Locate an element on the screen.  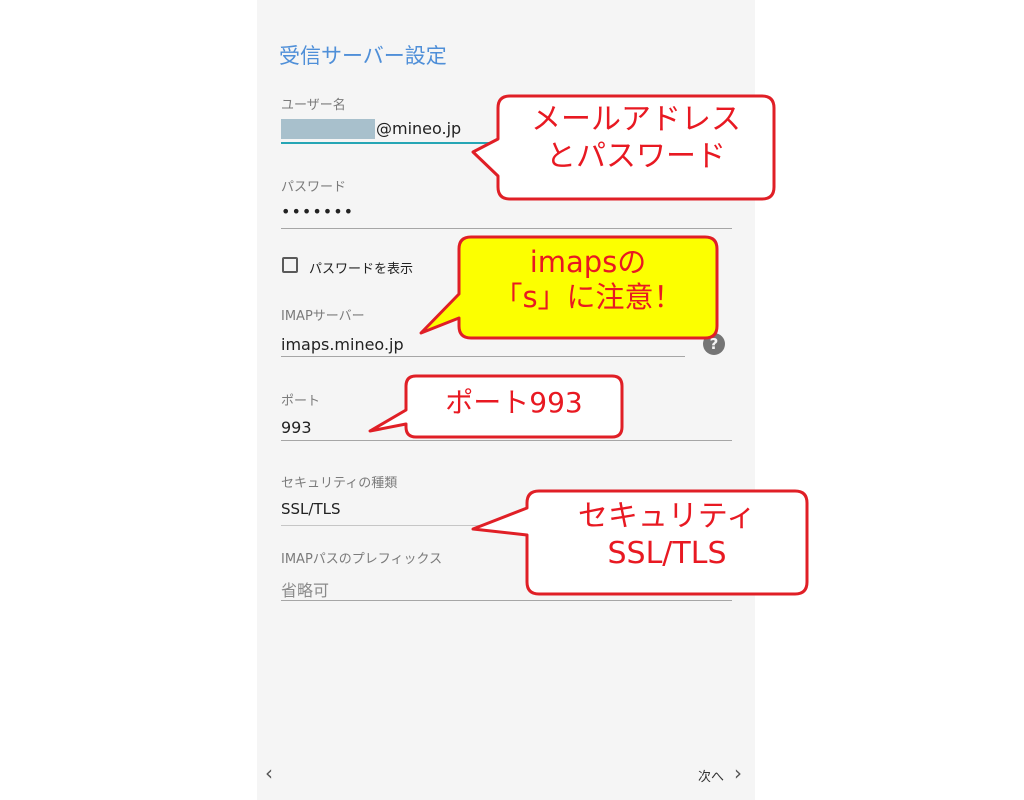
password-value: ••••••• is located at coordinates (318, 211).